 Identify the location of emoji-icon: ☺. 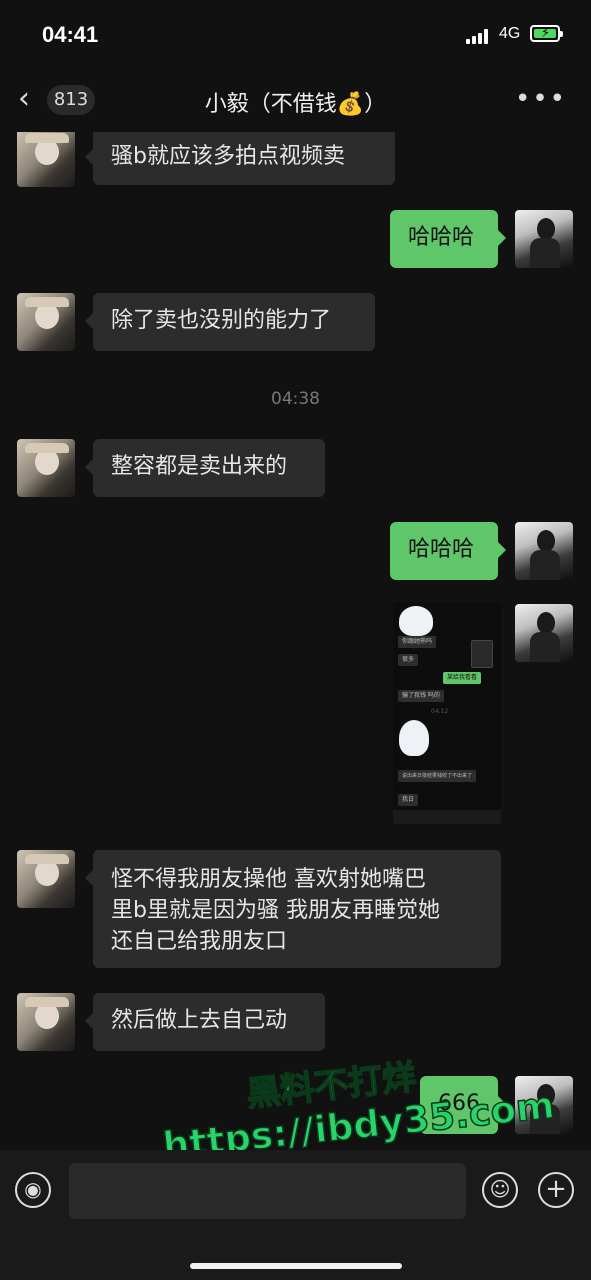
(500, 1190).